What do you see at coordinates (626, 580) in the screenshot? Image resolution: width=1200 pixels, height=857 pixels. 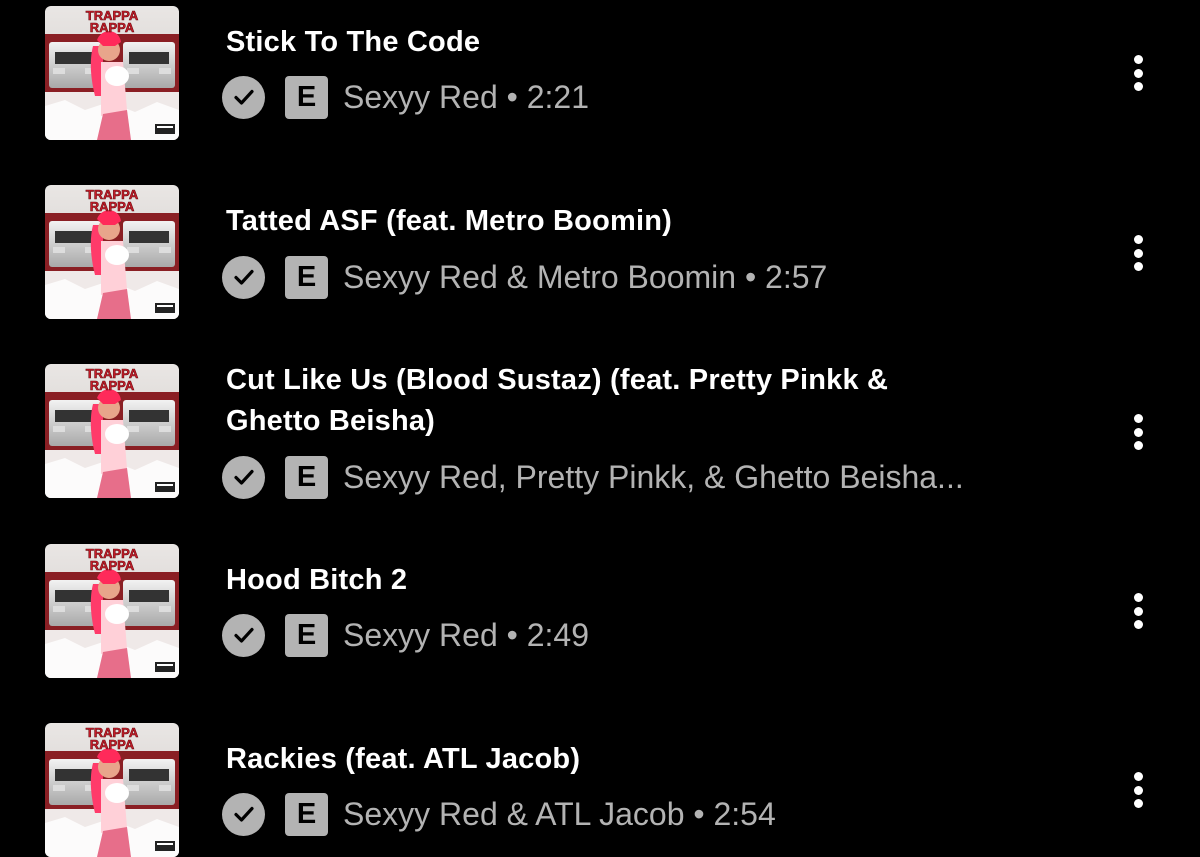 I see `track-title: Hood Bitch 2` at bounding box center [626, 580].